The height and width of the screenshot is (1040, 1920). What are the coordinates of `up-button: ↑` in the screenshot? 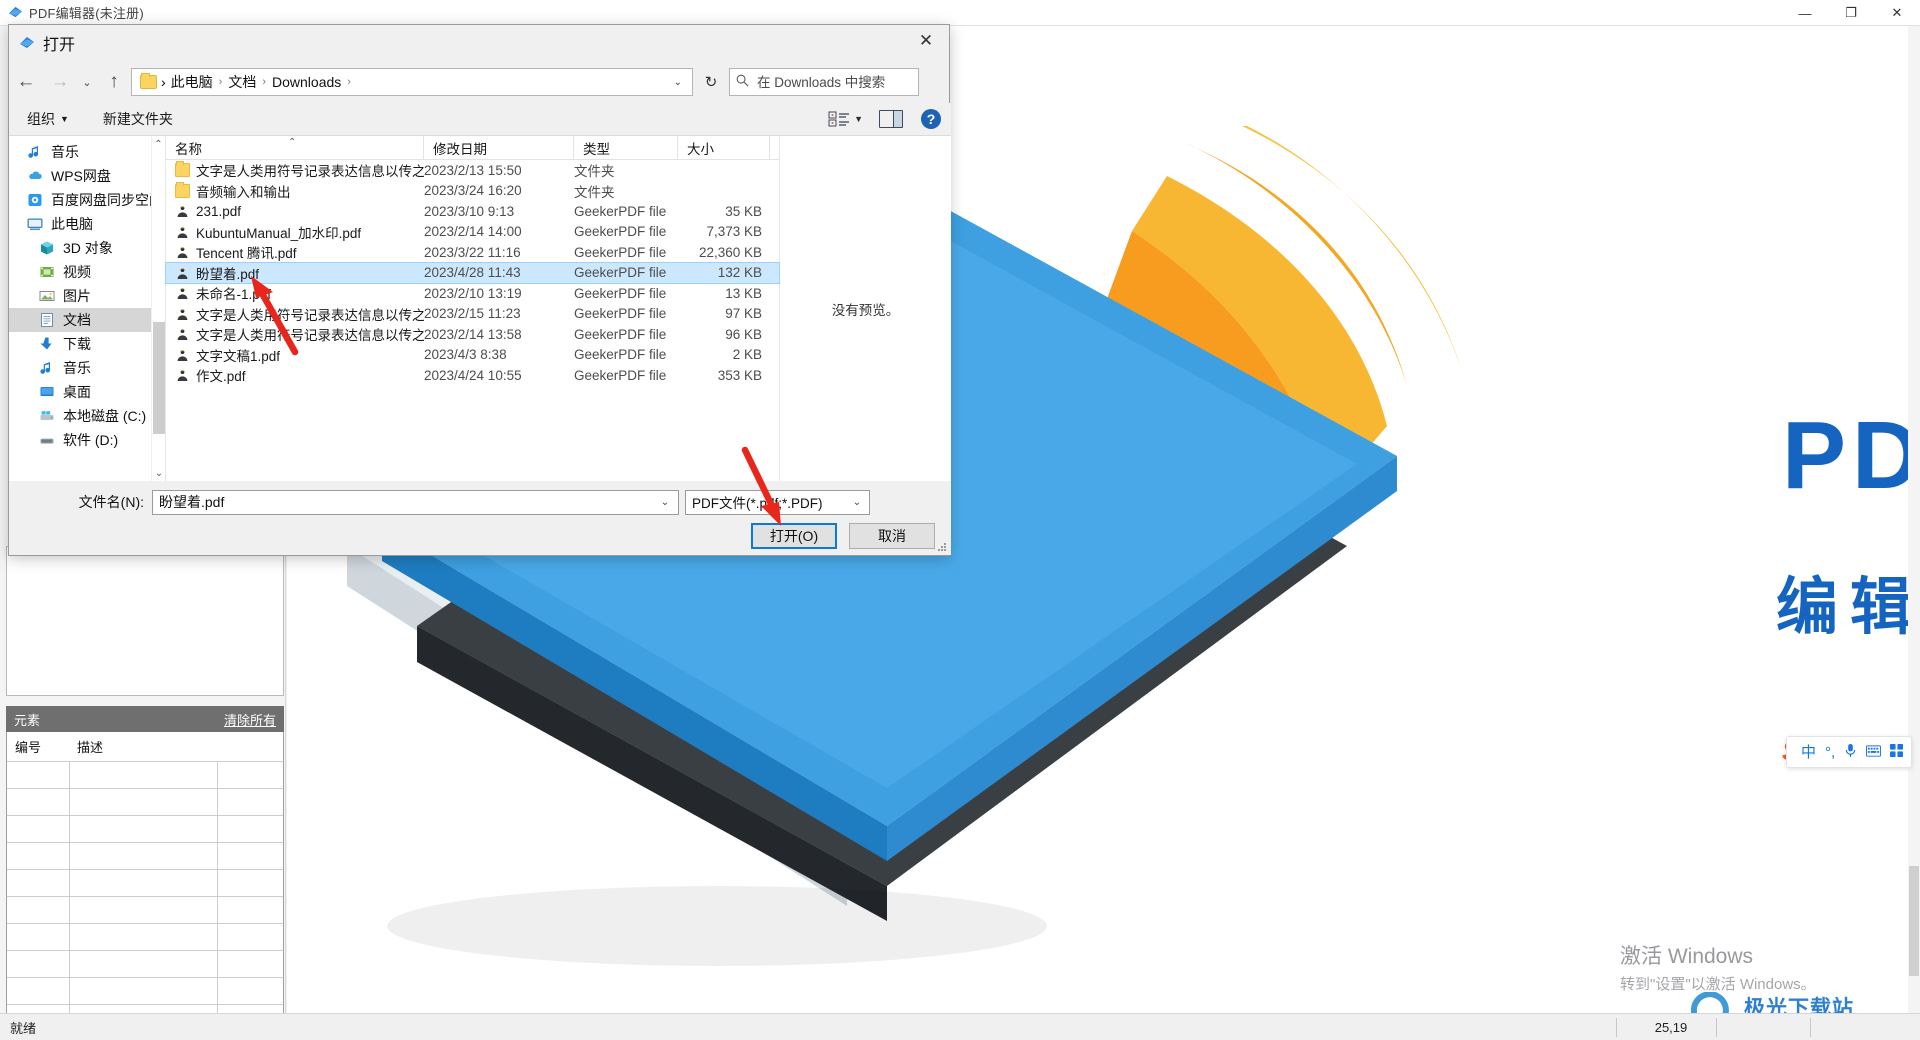 It's located at (114, 82).